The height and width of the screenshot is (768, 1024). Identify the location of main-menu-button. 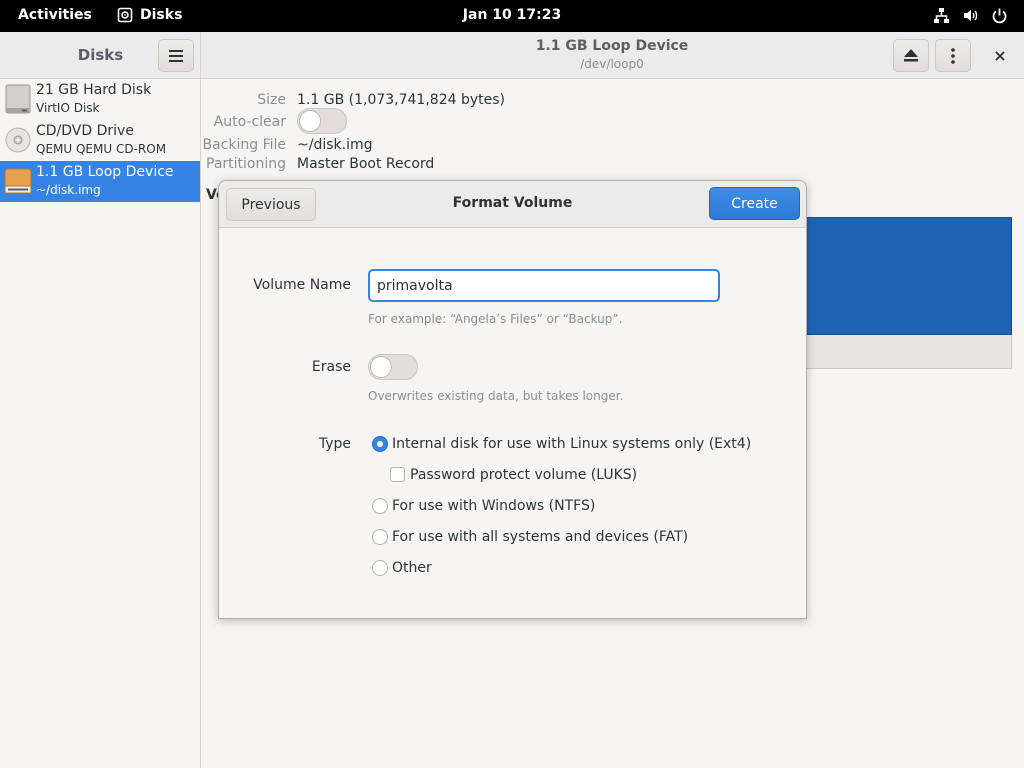
(176, 55).